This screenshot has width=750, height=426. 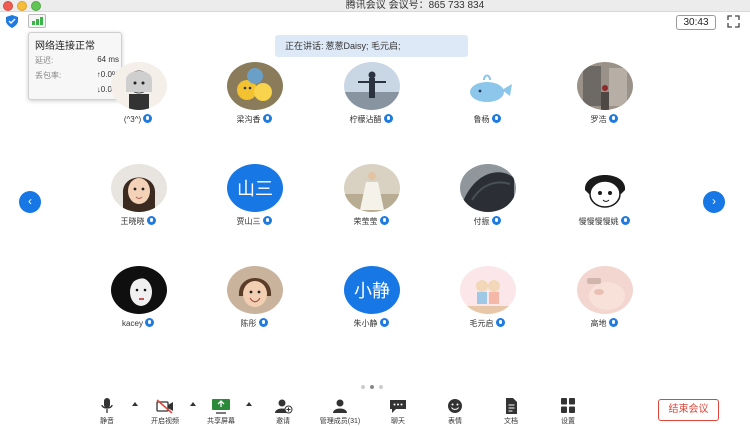 I want to click on participant-name: 贾山三, so click(x=248, y=221).